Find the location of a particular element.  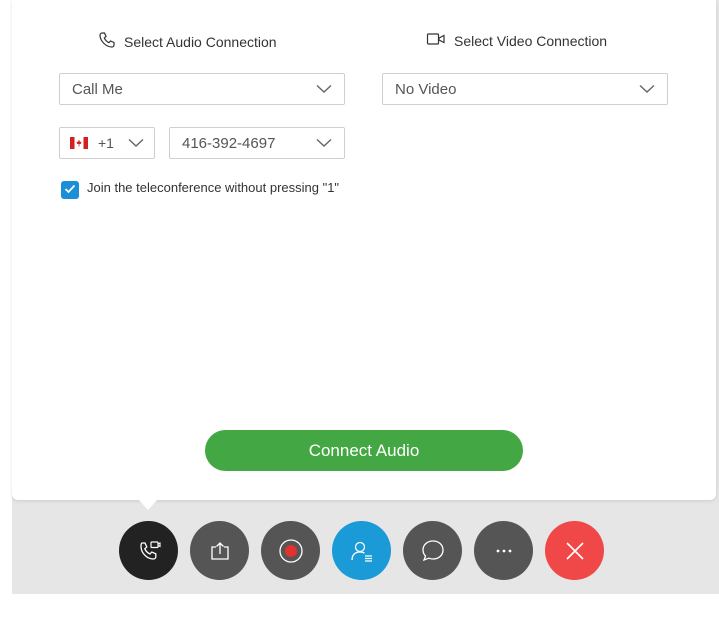

close-icon is located at coordinates (575, 551).